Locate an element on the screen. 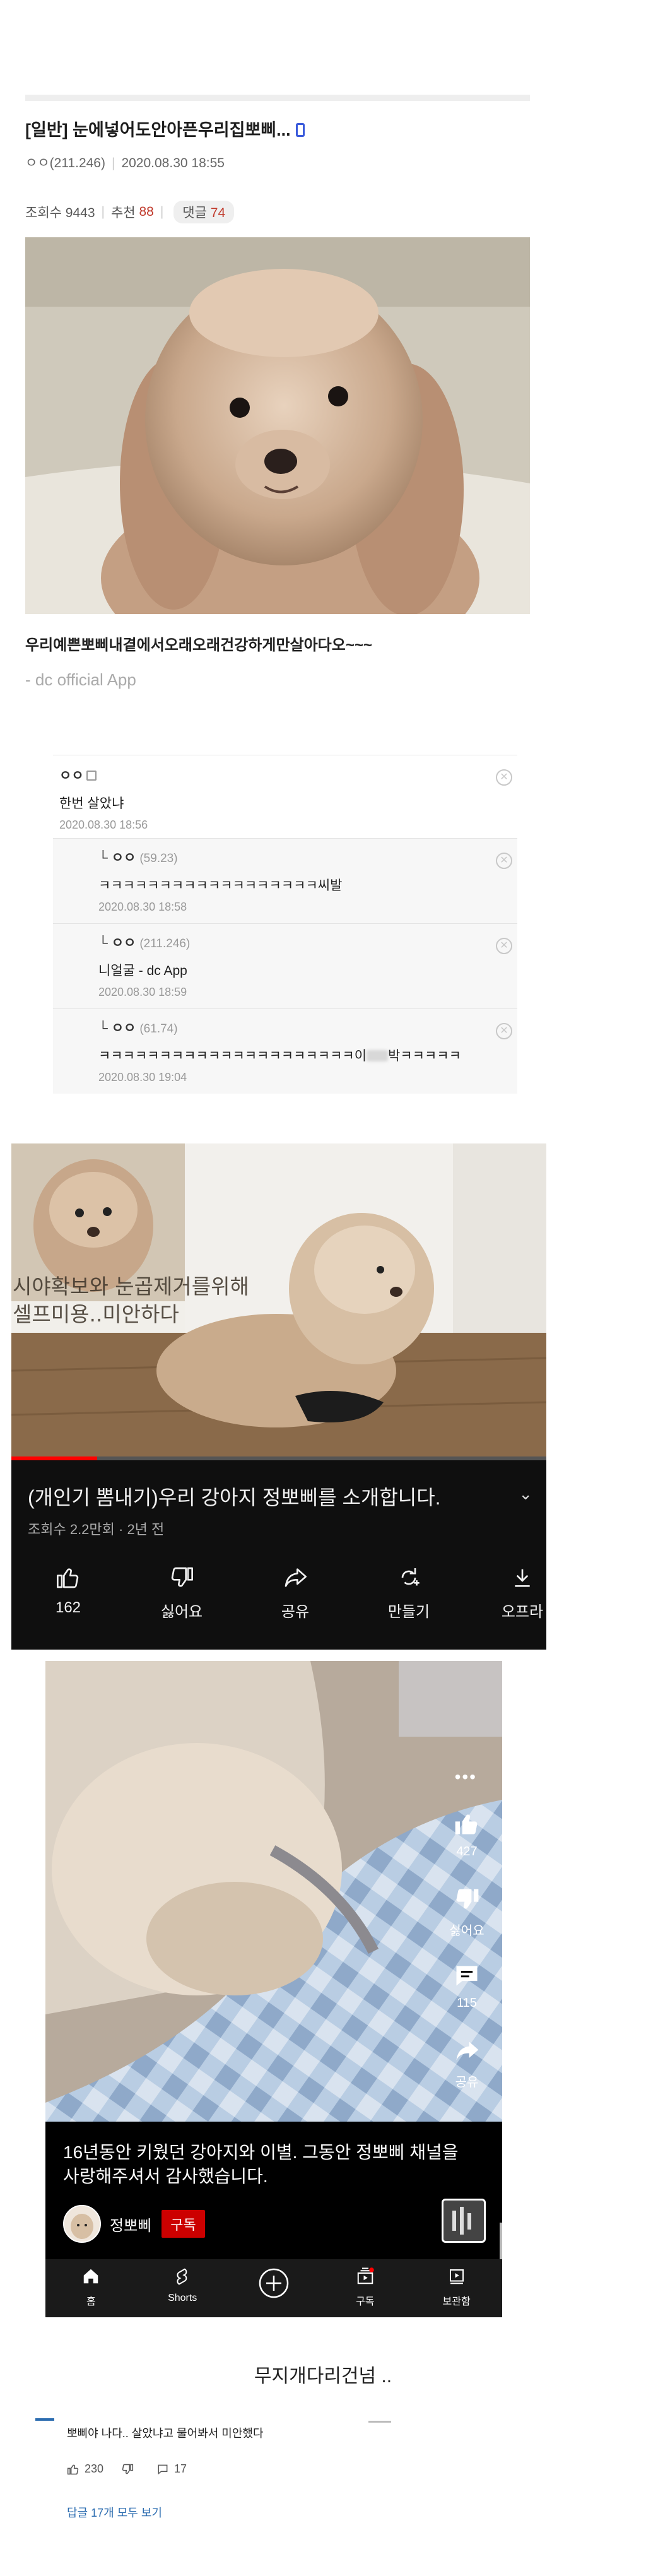 Image resolution: width=646 pixels, height=2576 pixels. video-action-bar: 162 싫어요 공유 만들기 오프라 is located at coordinates (278, 1593).